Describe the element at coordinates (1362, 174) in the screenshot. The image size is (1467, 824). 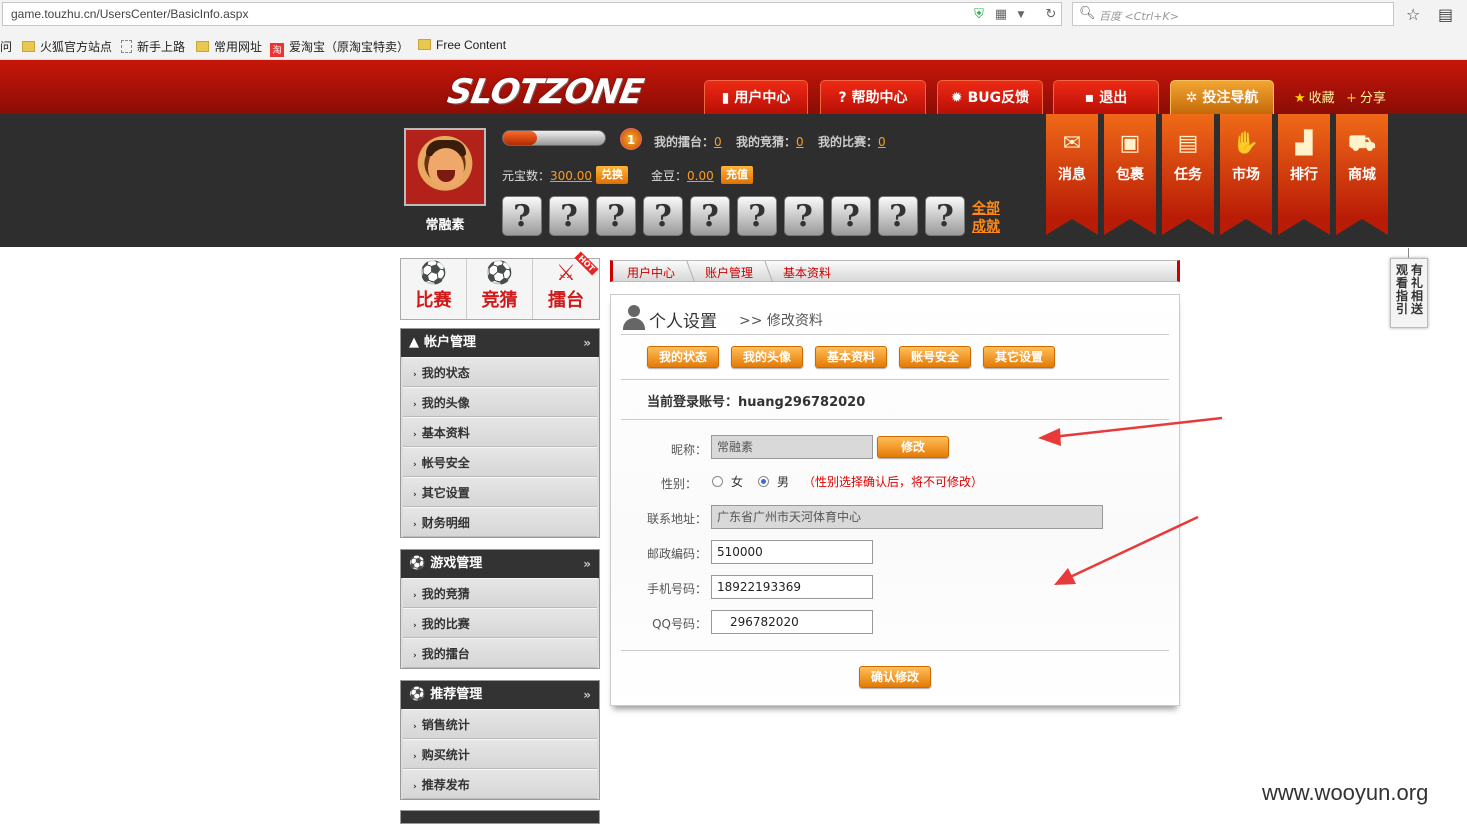
I see `banner-shop: ⛟ 商城` at that location.